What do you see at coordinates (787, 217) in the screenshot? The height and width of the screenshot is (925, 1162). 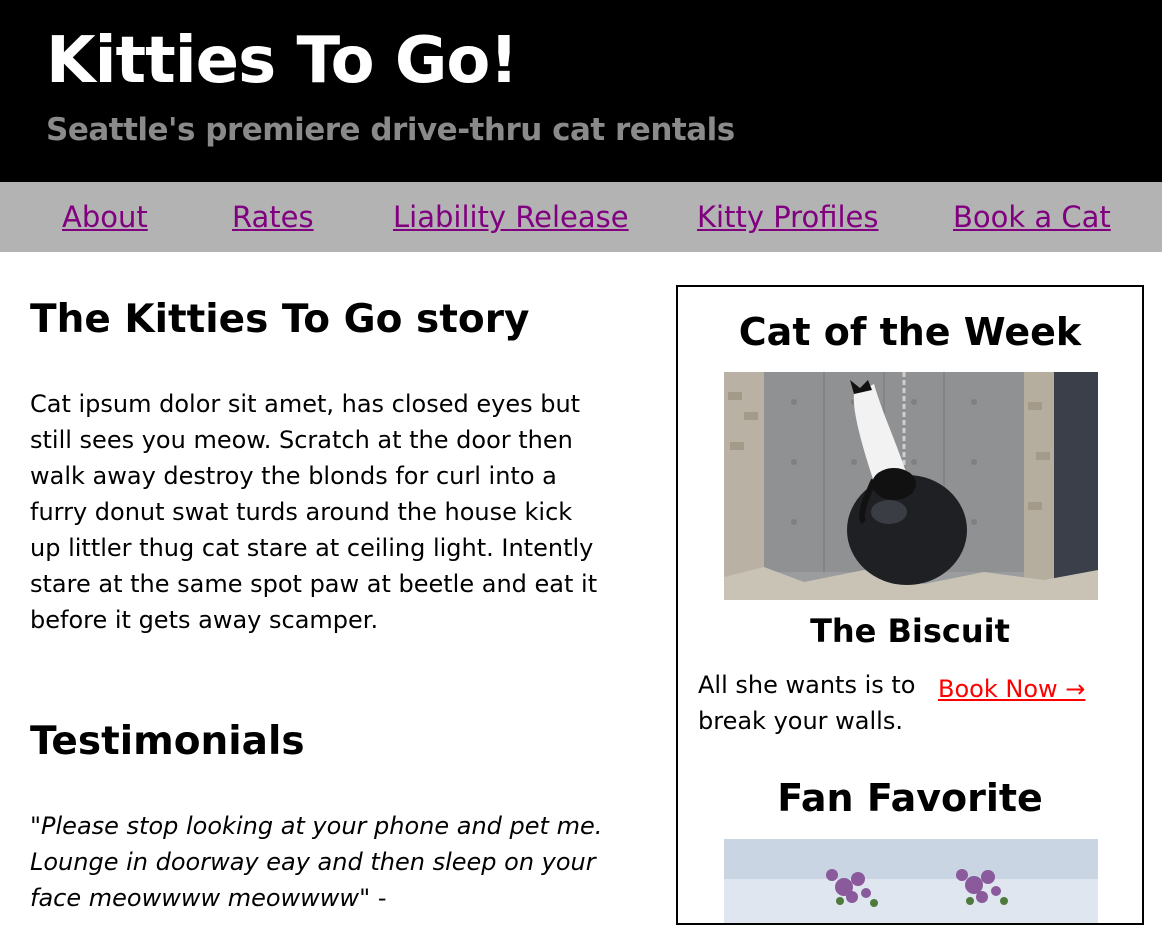 I see `nav-link-kitty-profiles: Kitty Profiles` at bounding box center [787, 217].